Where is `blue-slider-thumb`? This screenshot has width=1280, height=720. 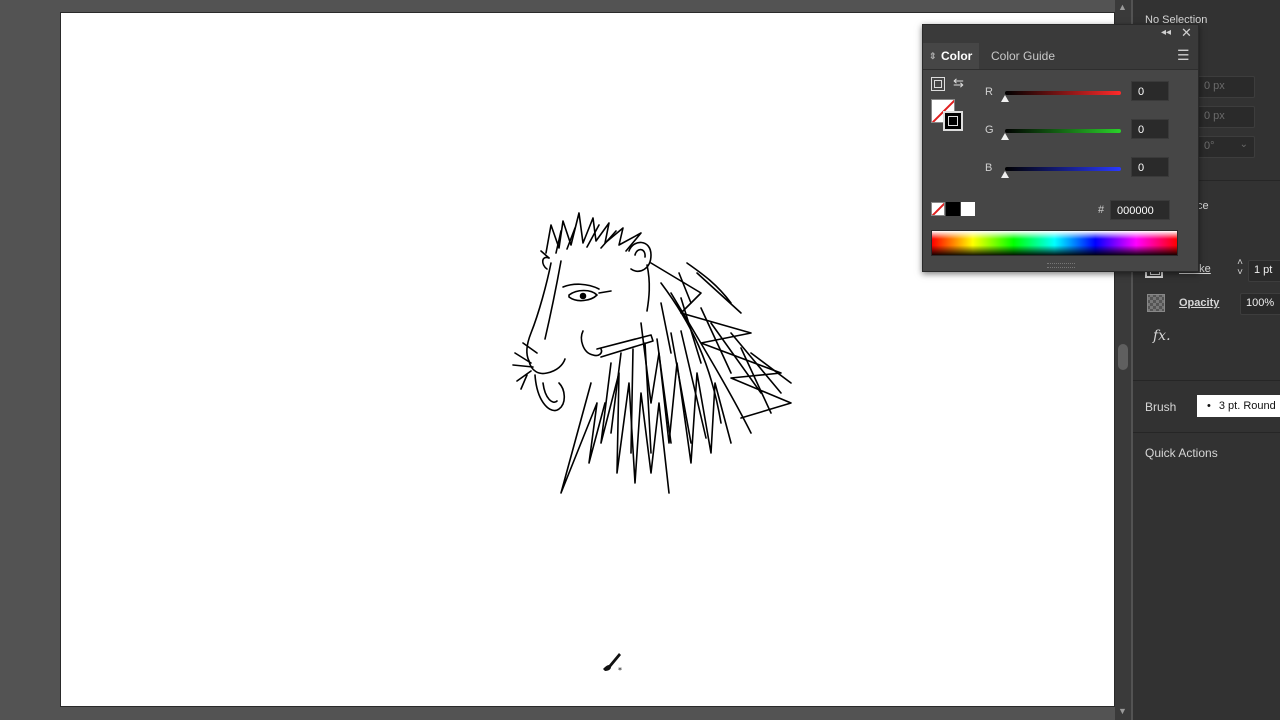 blue-slider-thumb is located at coordinates (1005, 174).